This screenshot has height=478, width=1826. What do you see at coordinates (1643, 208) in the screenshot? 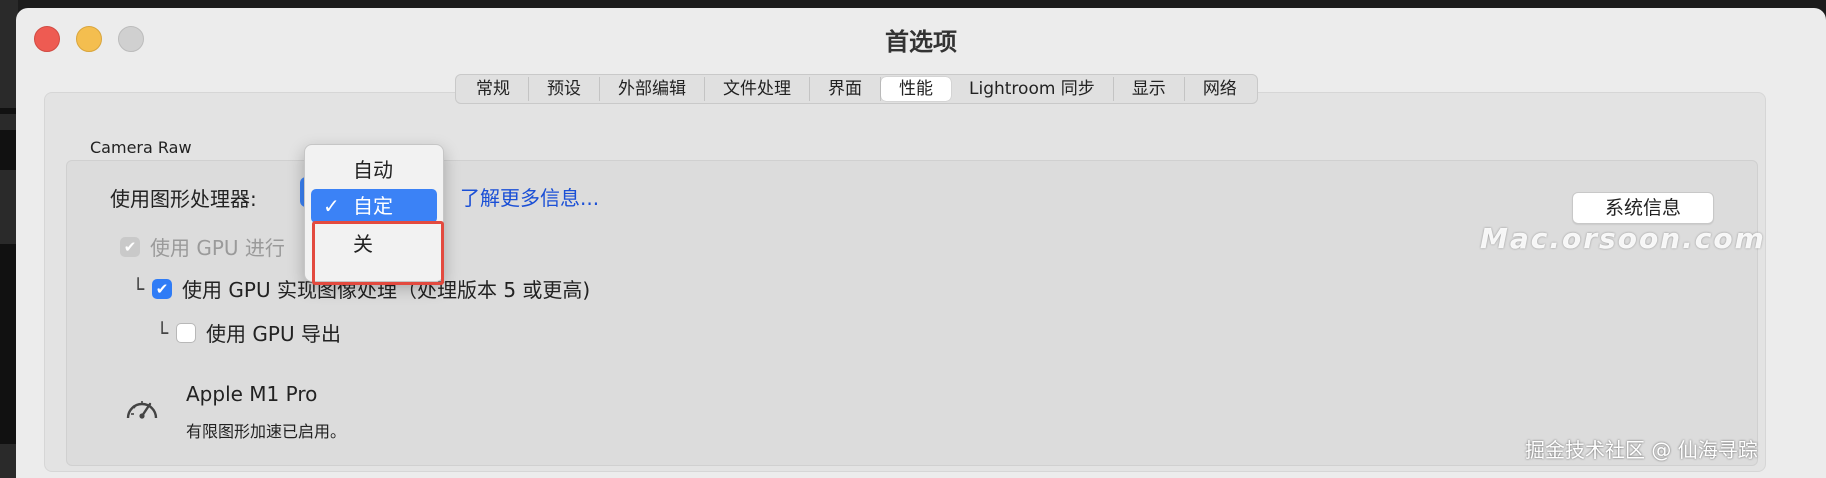
I see `system-info-button: 系统信息` at bounding box center [1643, 208].